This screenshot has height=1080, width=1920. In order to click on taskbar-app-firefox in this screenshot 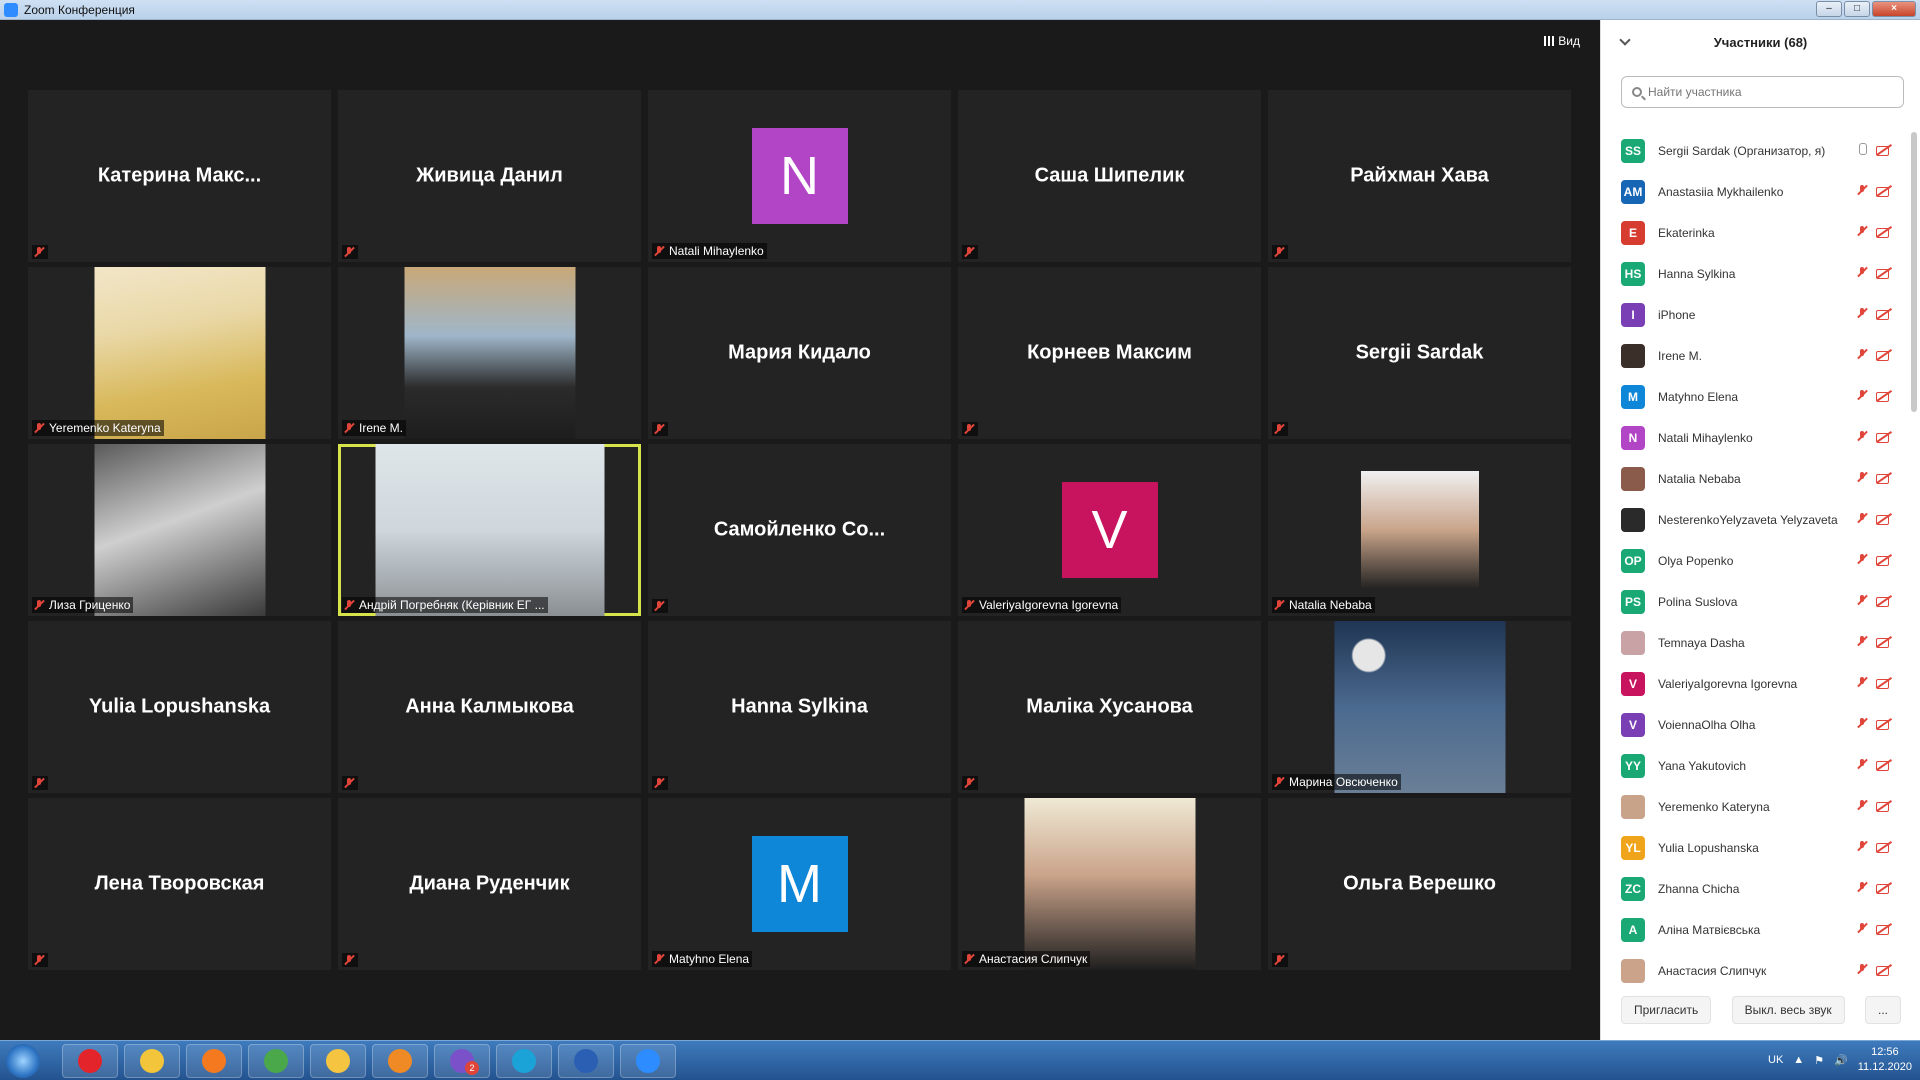, I will do `click(214, 1061)`.